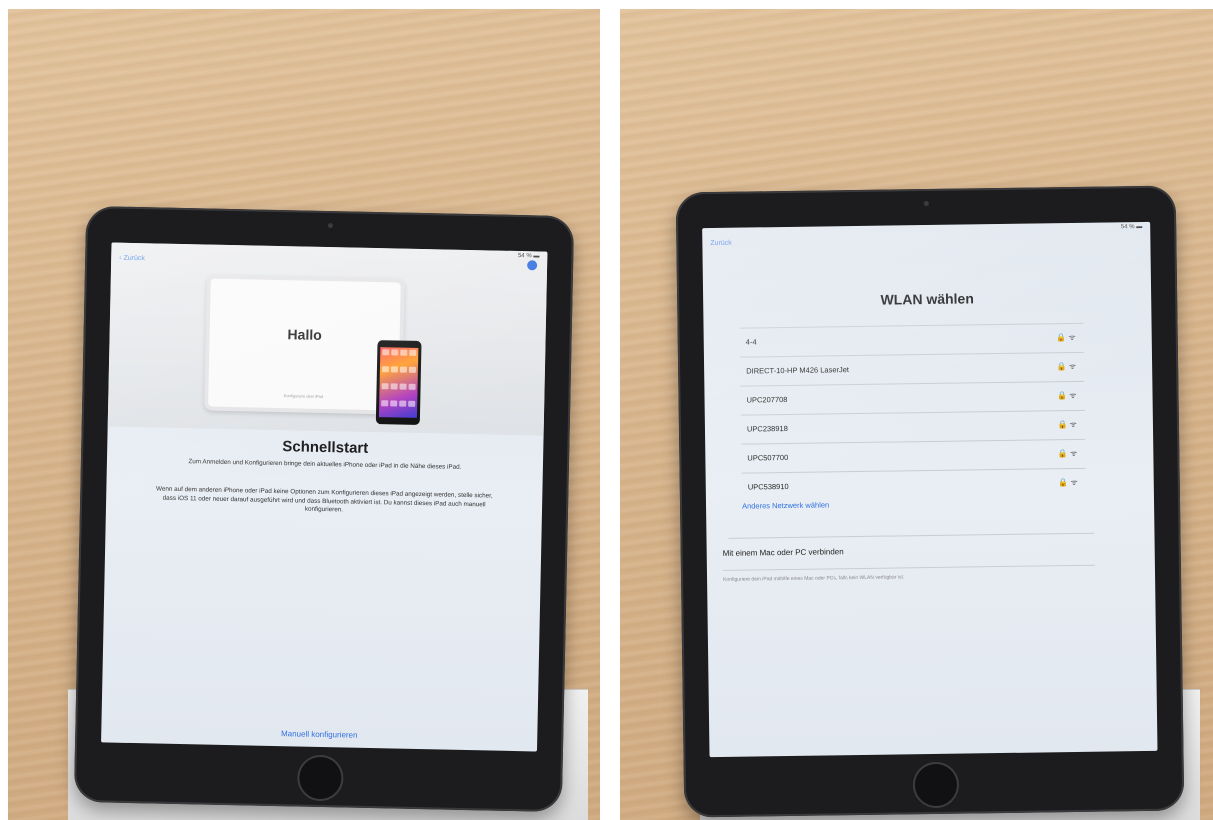 Image resolution: width=1213 pixels, height=820 pixels. What do you see at coordinates (927, 299) in the screenshot?
I see `page-title: WLAN wählen` at bounding box center [927, 299].